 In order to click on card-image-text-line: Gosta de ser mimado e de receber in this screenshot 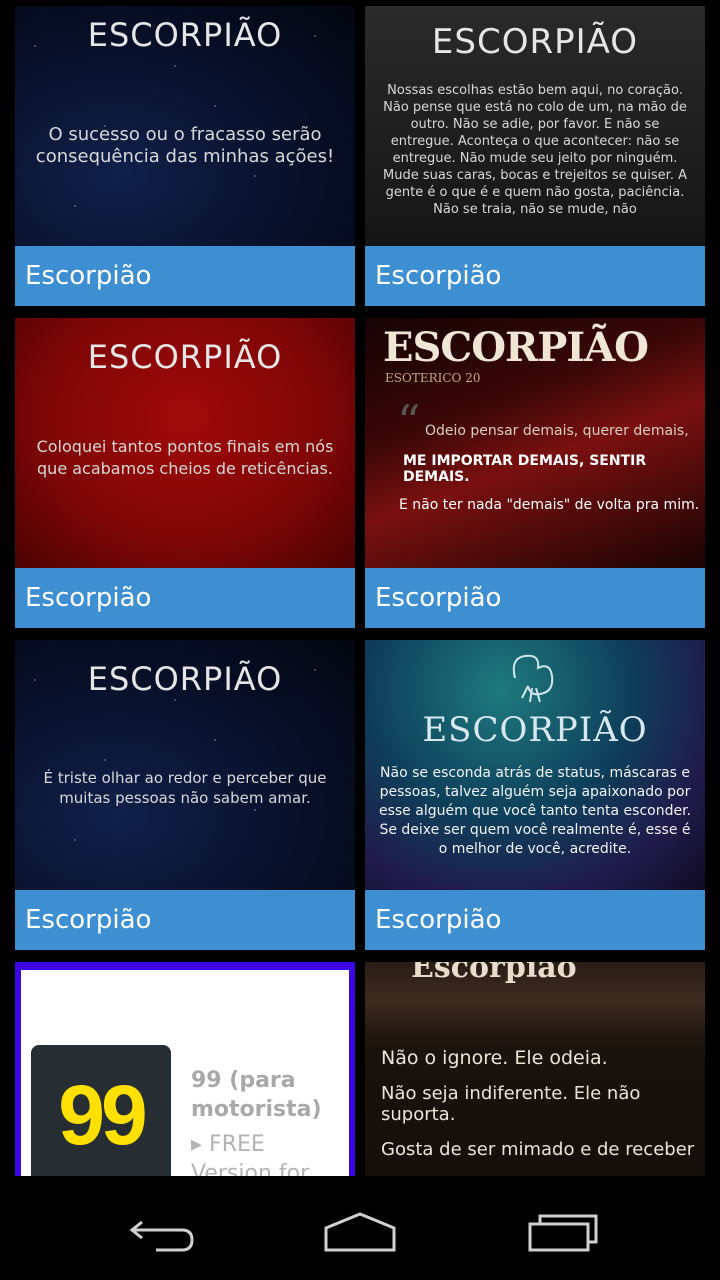, I will do `click(538, 1149)`.